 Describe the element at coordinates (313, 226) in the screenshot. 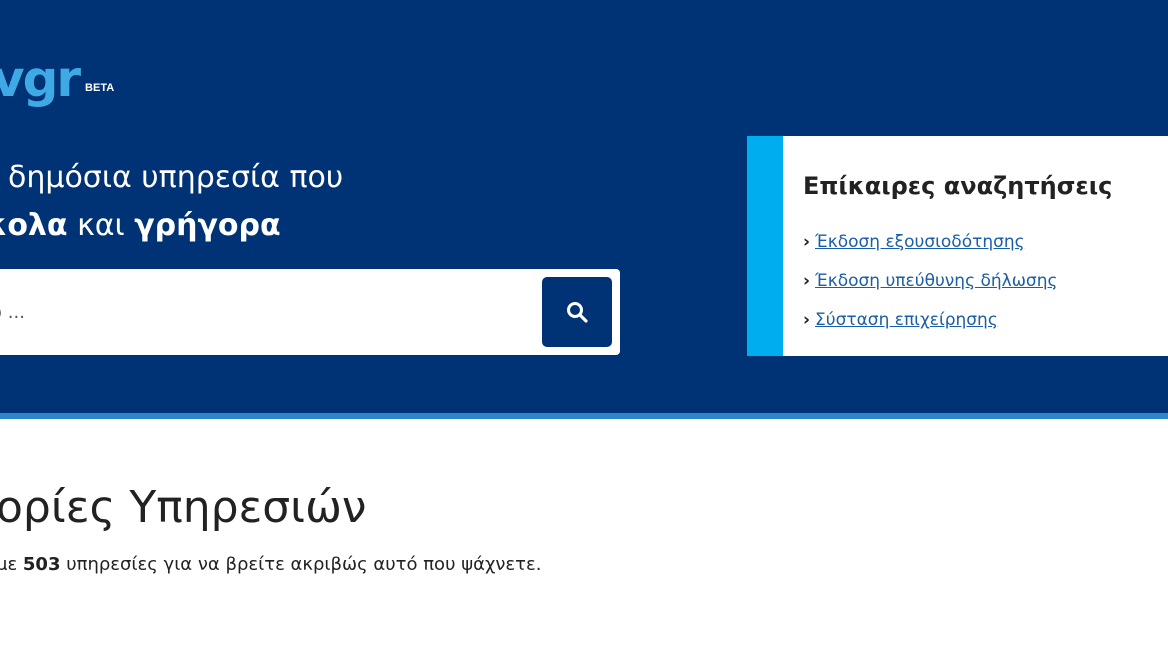

I see `hero-title-line2: κολα και γρήγορα` at that location.